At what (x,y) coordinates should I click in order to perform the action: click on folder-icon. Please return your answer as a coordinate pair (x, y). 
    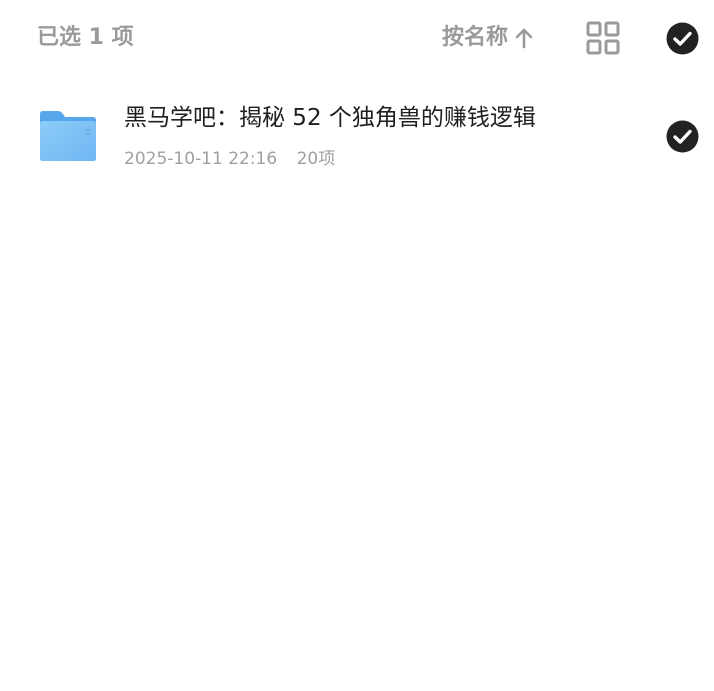
    Looking at the image, I should click on (68, 136).